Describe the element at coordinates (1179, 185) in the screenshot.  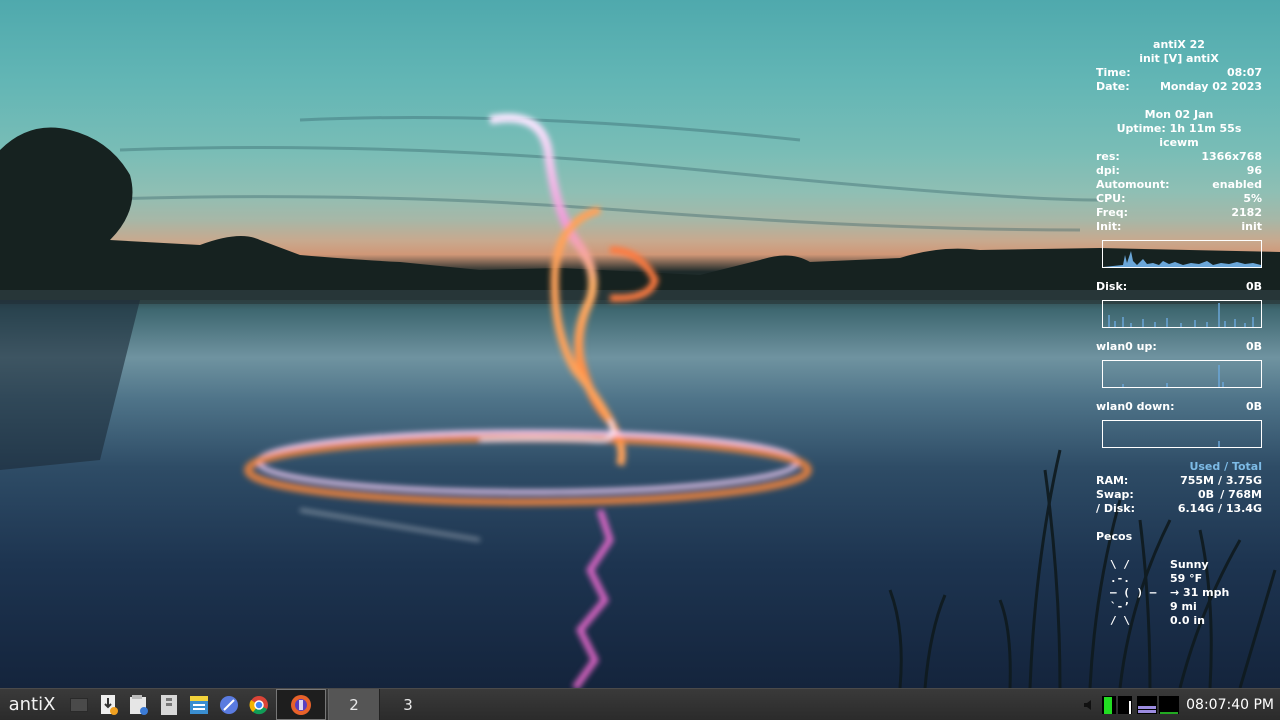
I see `conky-stat-row: Automount: enabled` at that location.